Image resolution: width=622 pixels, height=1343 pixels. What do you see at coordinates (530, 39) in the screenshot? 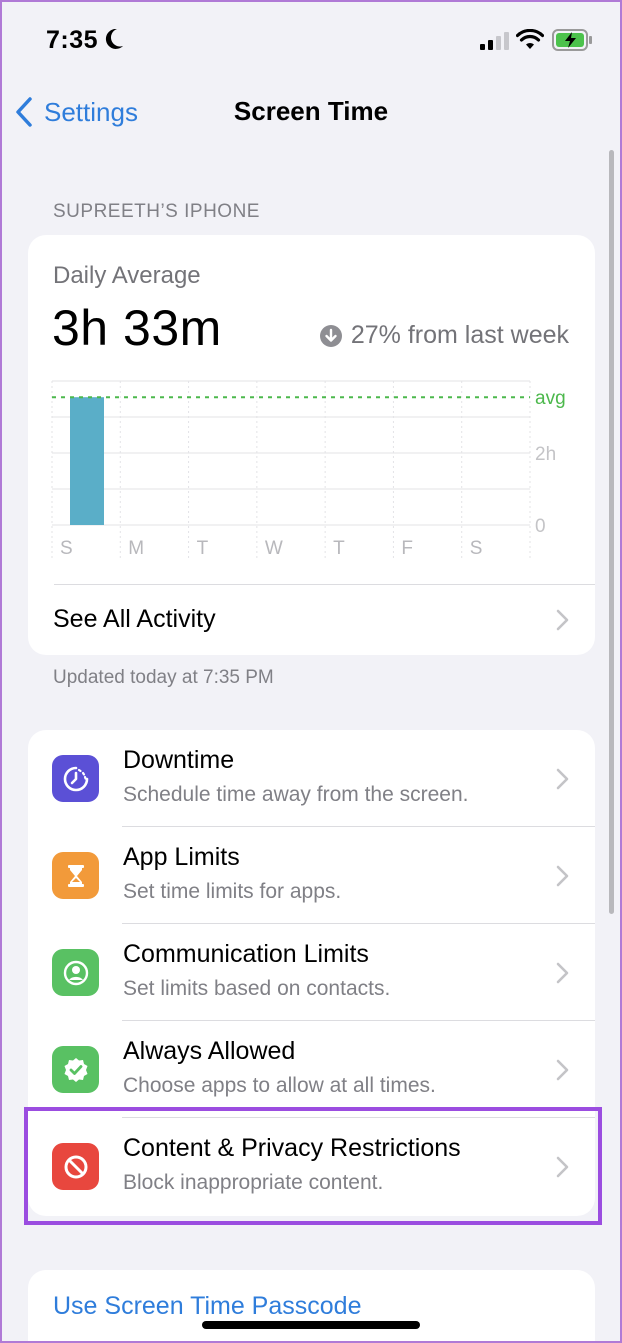
I see `wifi-icon` at bounding box center [530, 39].